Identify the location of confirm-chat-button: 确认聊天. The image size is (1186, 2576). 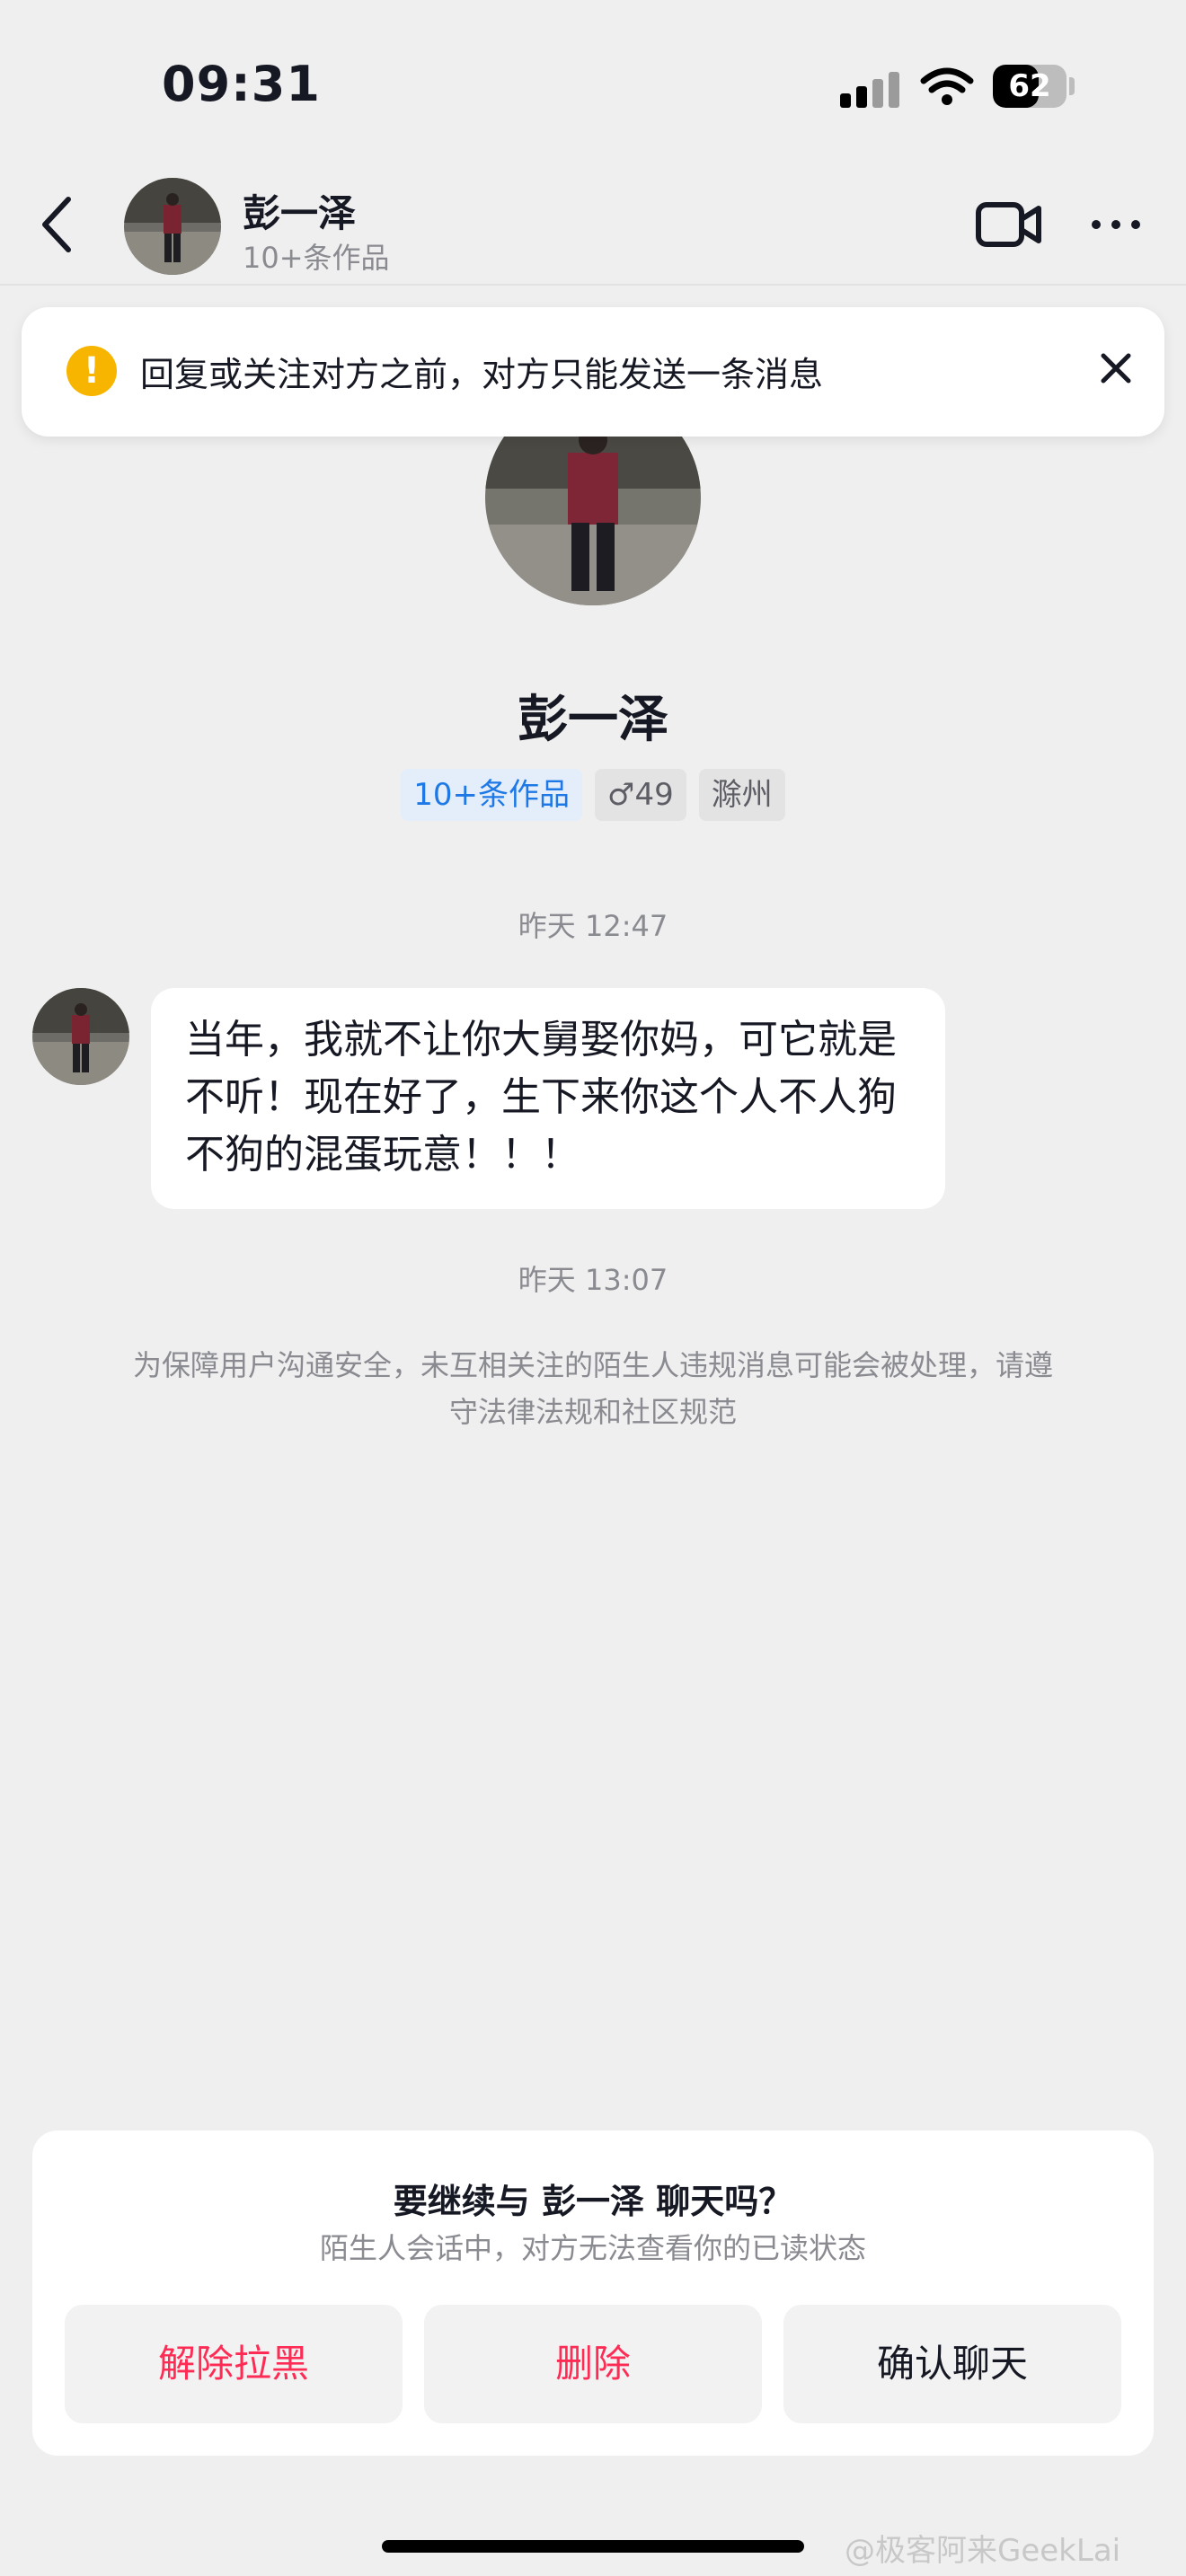
(952, 2364).